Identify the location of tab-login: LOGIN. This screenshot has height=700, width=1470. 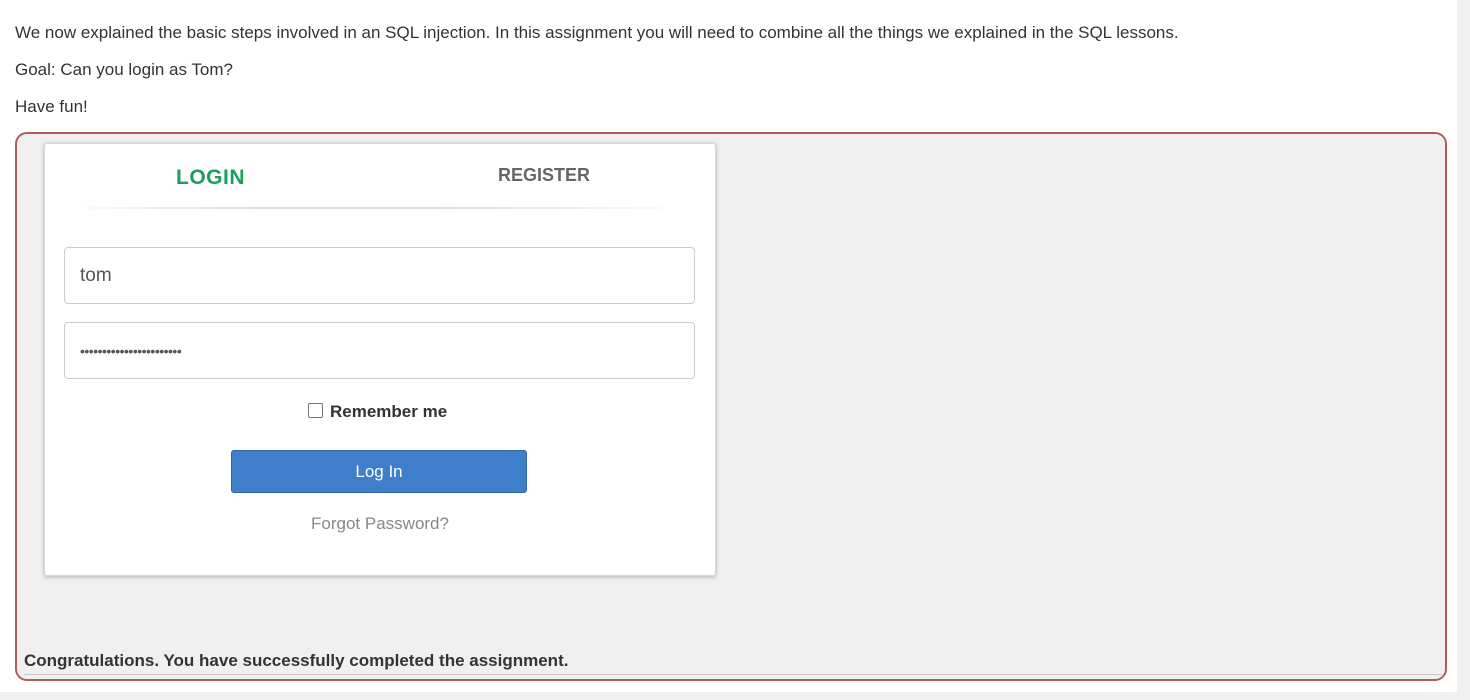
(210, 178).